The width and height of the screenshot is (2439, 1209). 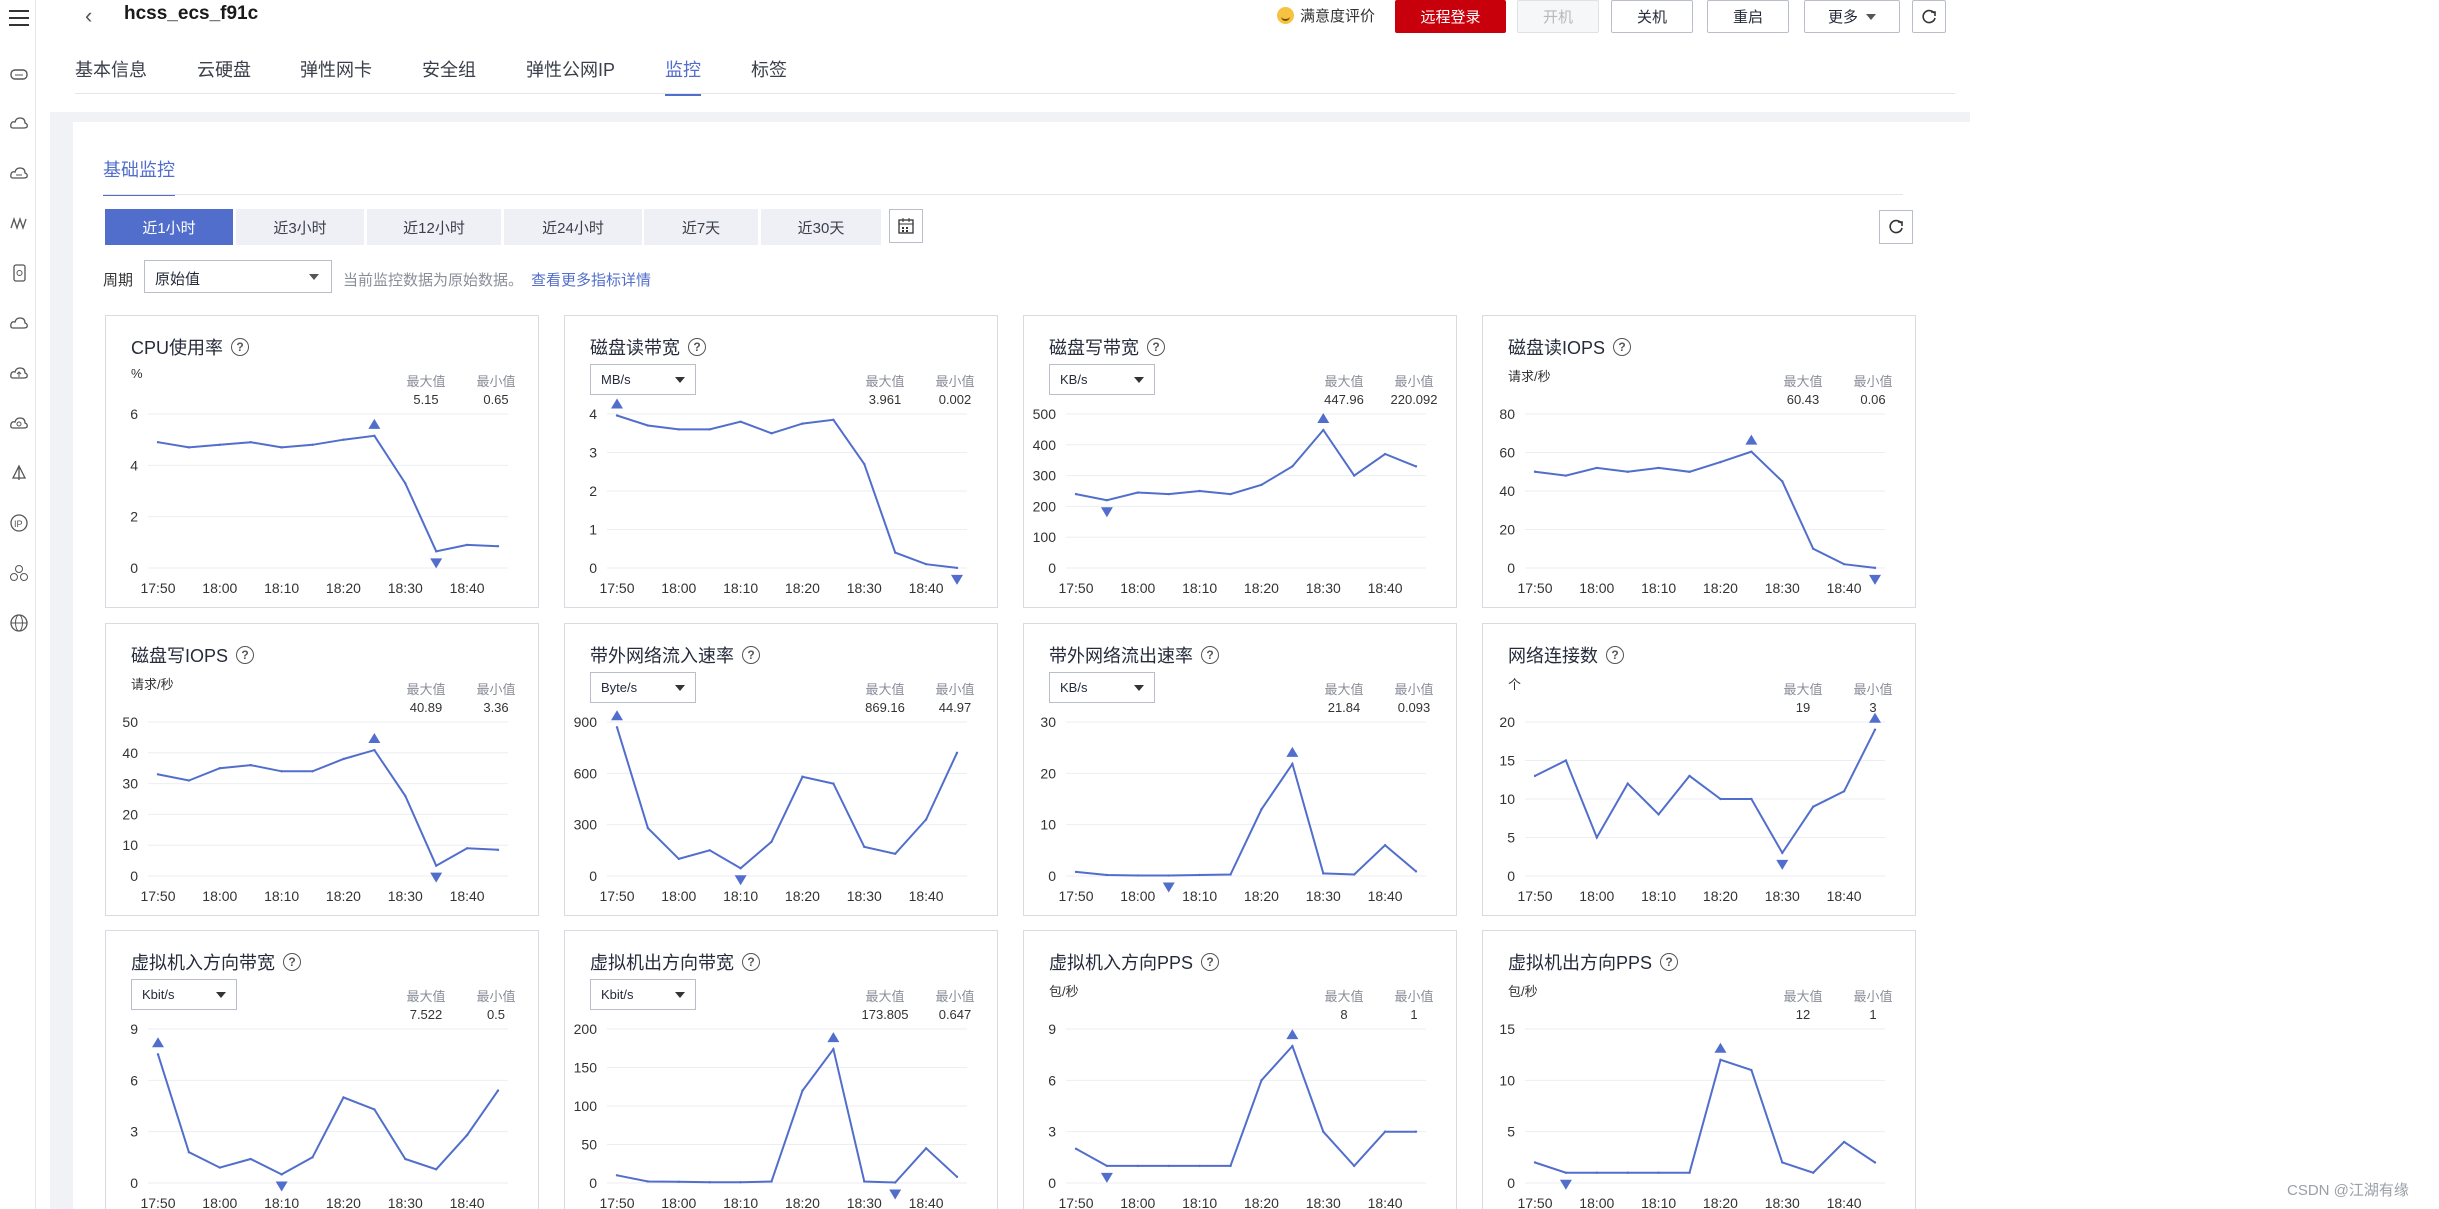 I want to click on y-tick-label: 0, so click(x=1511, y=568).